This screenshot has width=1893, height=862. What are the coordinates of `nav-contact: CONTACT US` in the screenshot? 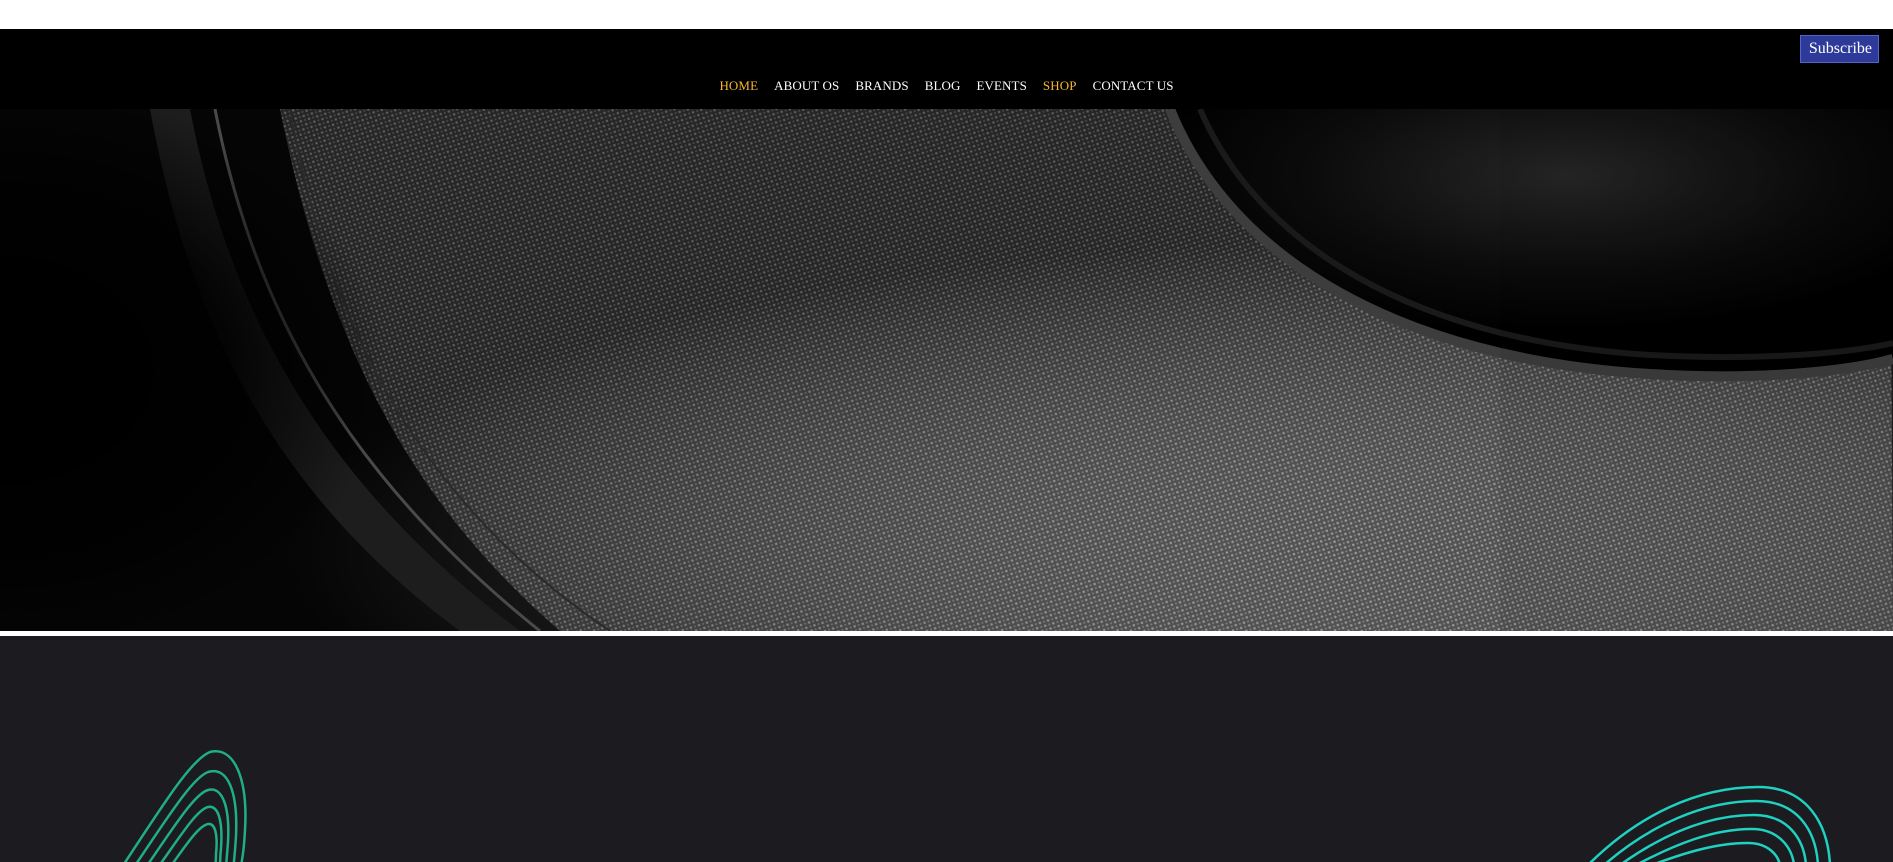 It's located at (1133, 86).